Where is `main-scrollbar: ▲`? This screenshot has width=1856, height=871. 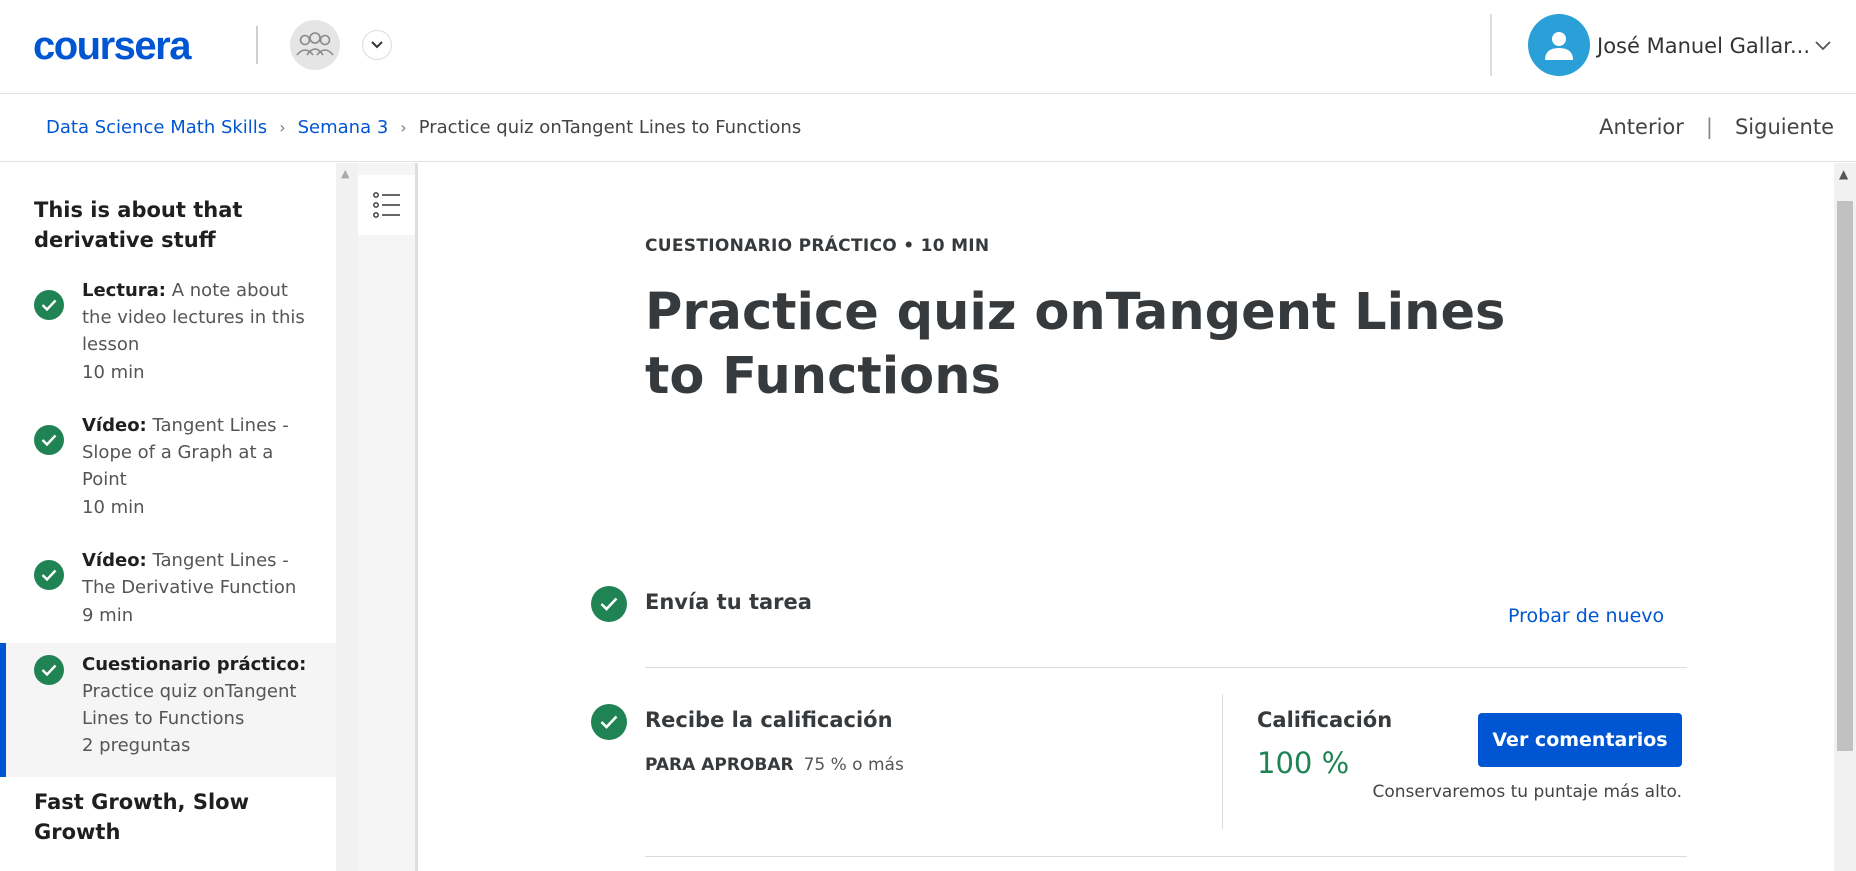
main-scrollbar: ▲ is located at coordinates (1845, 517).